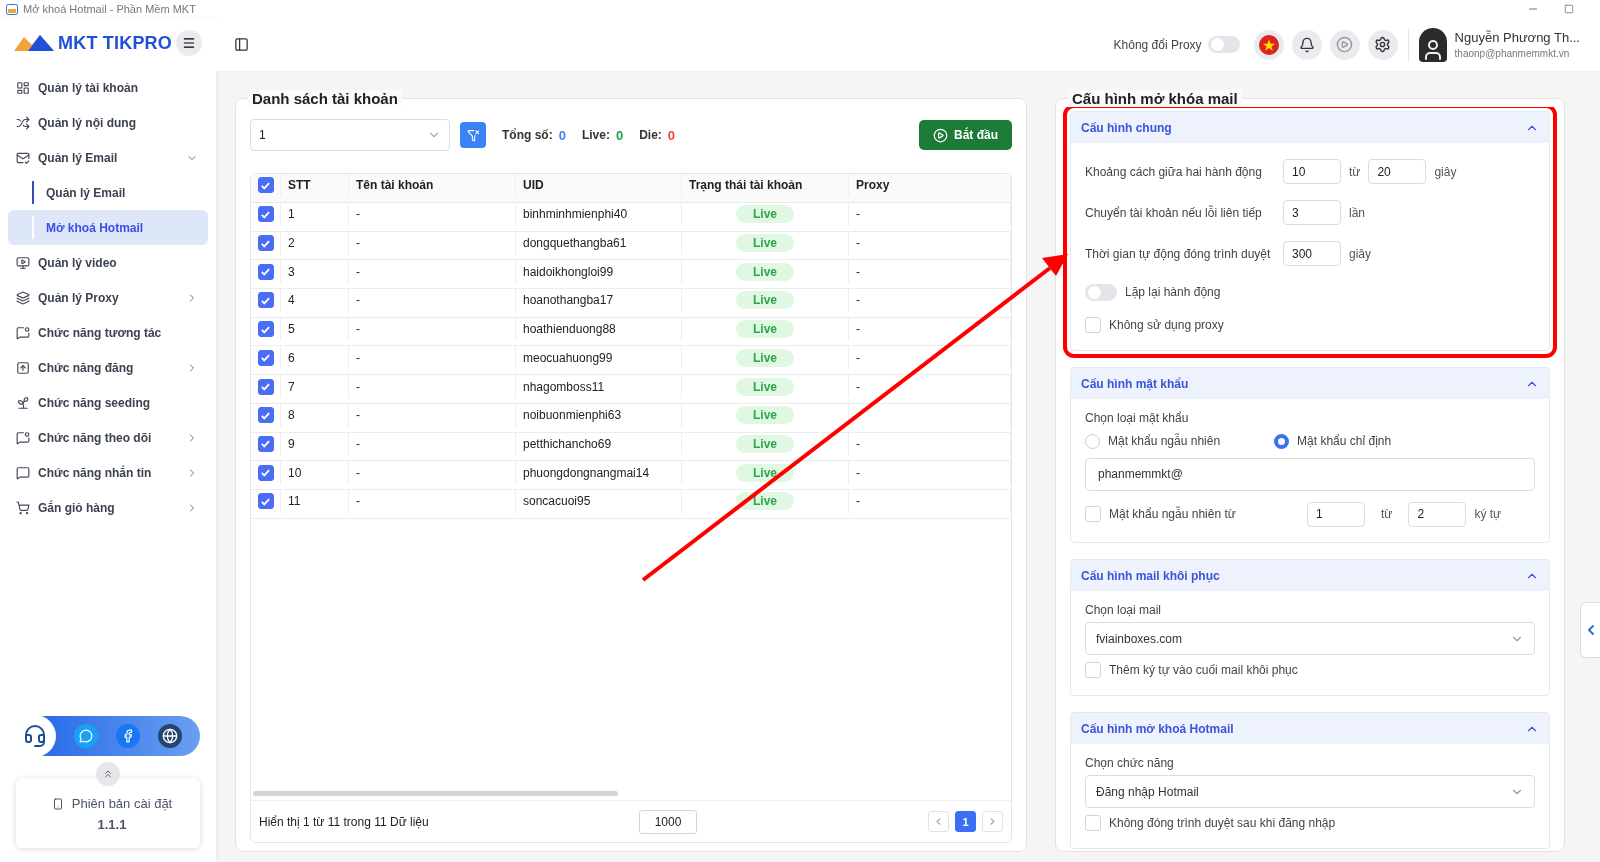 The width and height of the screenshot is (1600, 862). I want to click on unit-text: ký tự, so click(1488, 514).